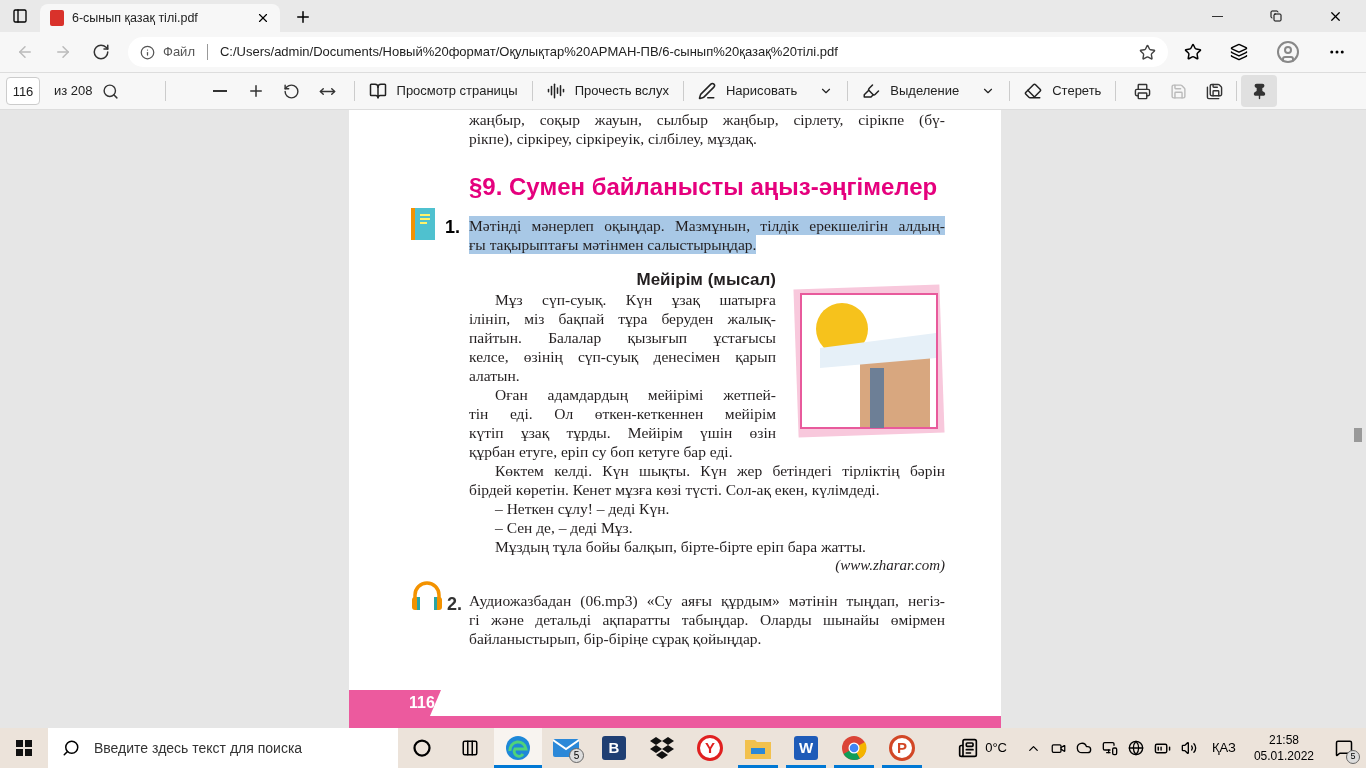 The width and height of the screenshot is (1366, 768). Describe the element at coordinates (179, 52) in the screenshot. I see `file-label: Файл` at that location.